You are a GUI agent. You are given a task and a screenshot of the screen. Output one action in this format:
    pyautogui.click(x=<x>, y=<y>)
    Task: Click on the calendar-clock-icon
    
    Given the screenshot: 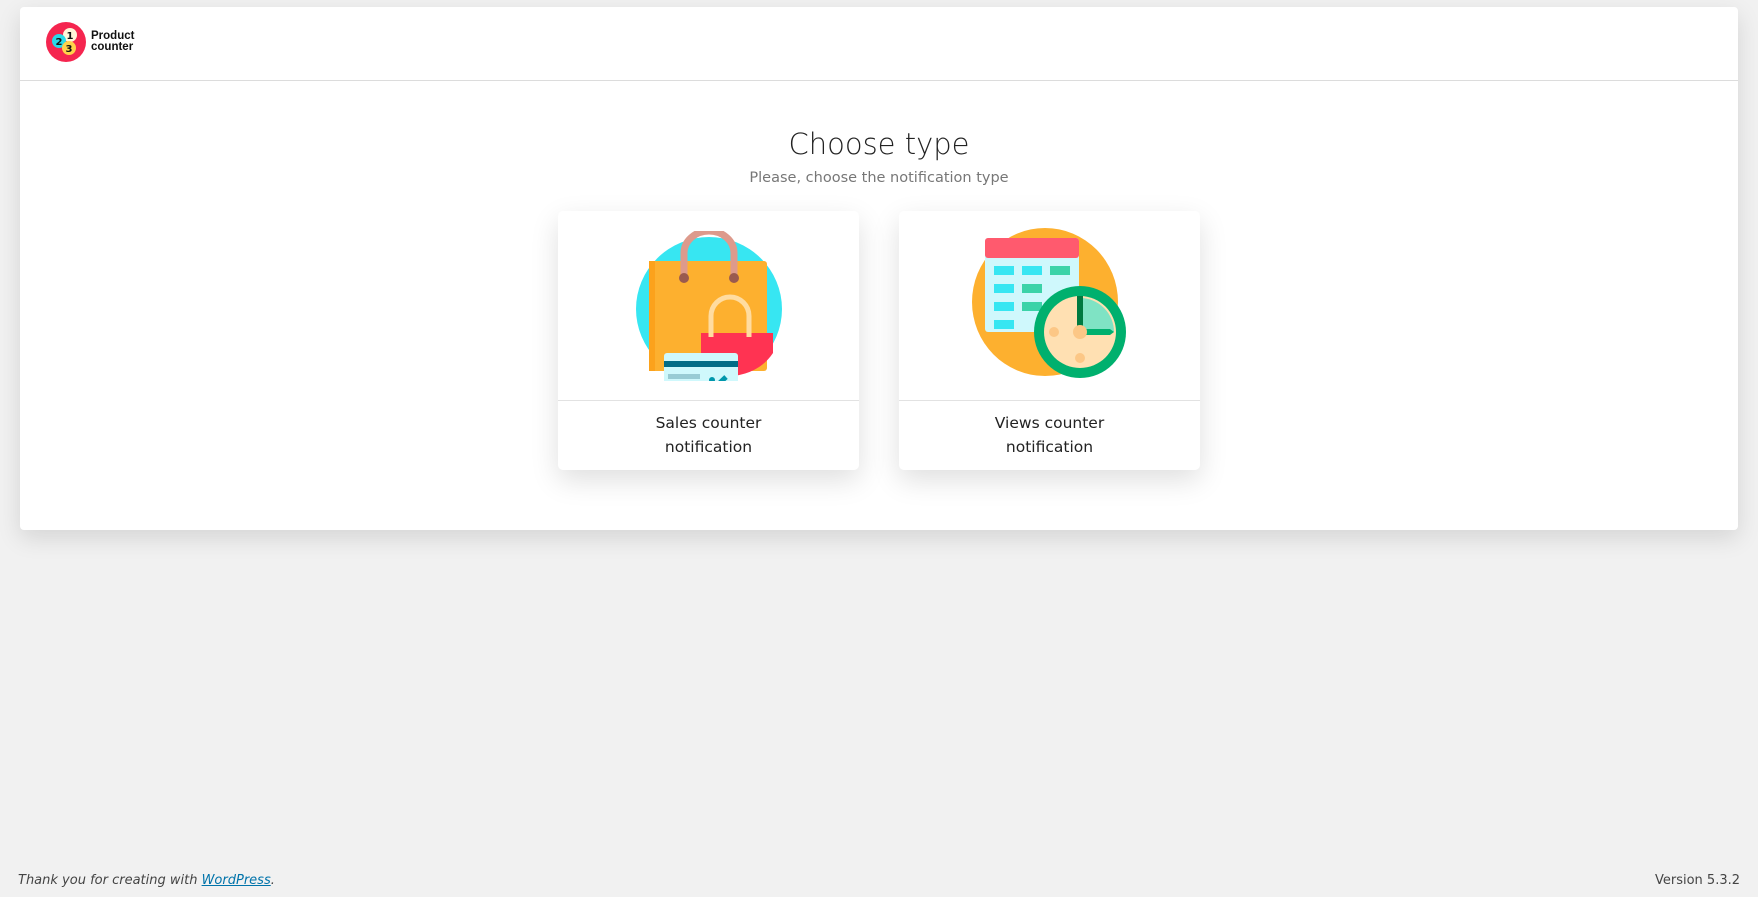 What is the action you would take?
    pyautogui.click(x=1048, y=302)
    